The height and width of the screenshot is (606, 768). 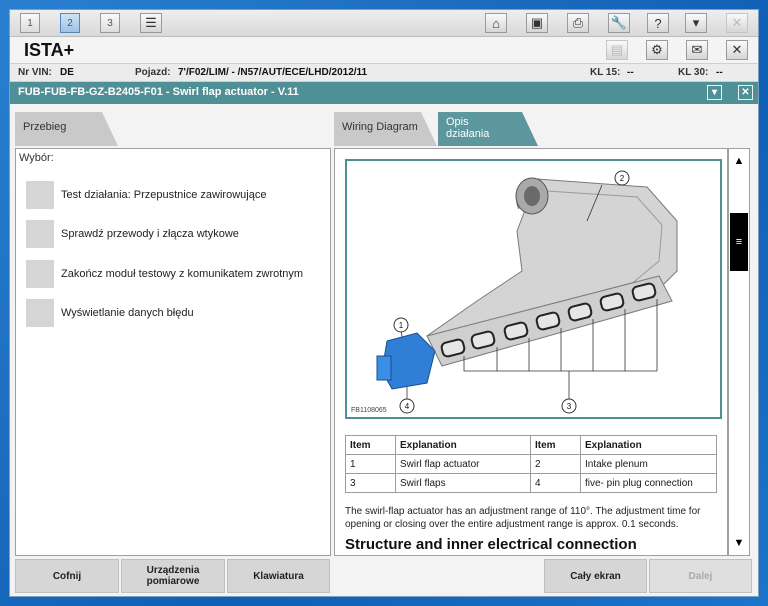 I want to click on vehicle-value: 7'/F02/LIM/ - /N57/AUT/ECE/LHD/2012/11, so click(x=273, y=72).